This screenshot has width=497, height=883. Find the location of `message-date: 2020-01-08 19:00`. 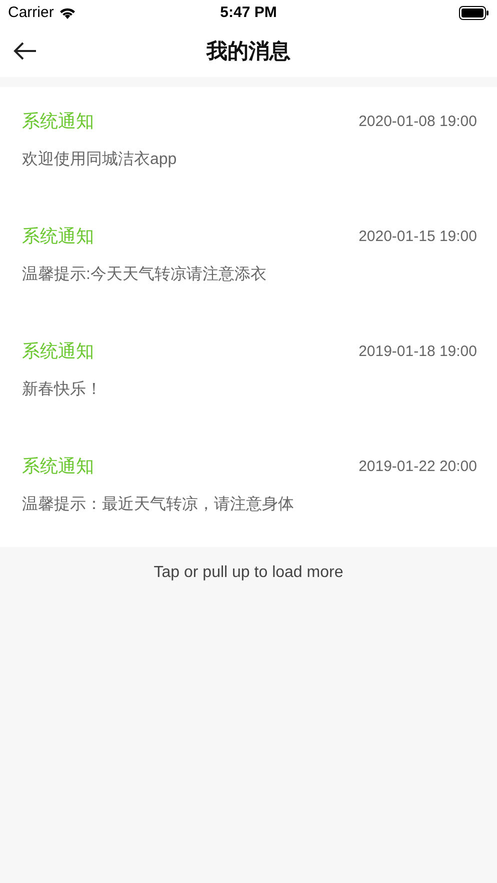

message-date: 2020-01-08 19:00 is located at coordinates (417, 121).